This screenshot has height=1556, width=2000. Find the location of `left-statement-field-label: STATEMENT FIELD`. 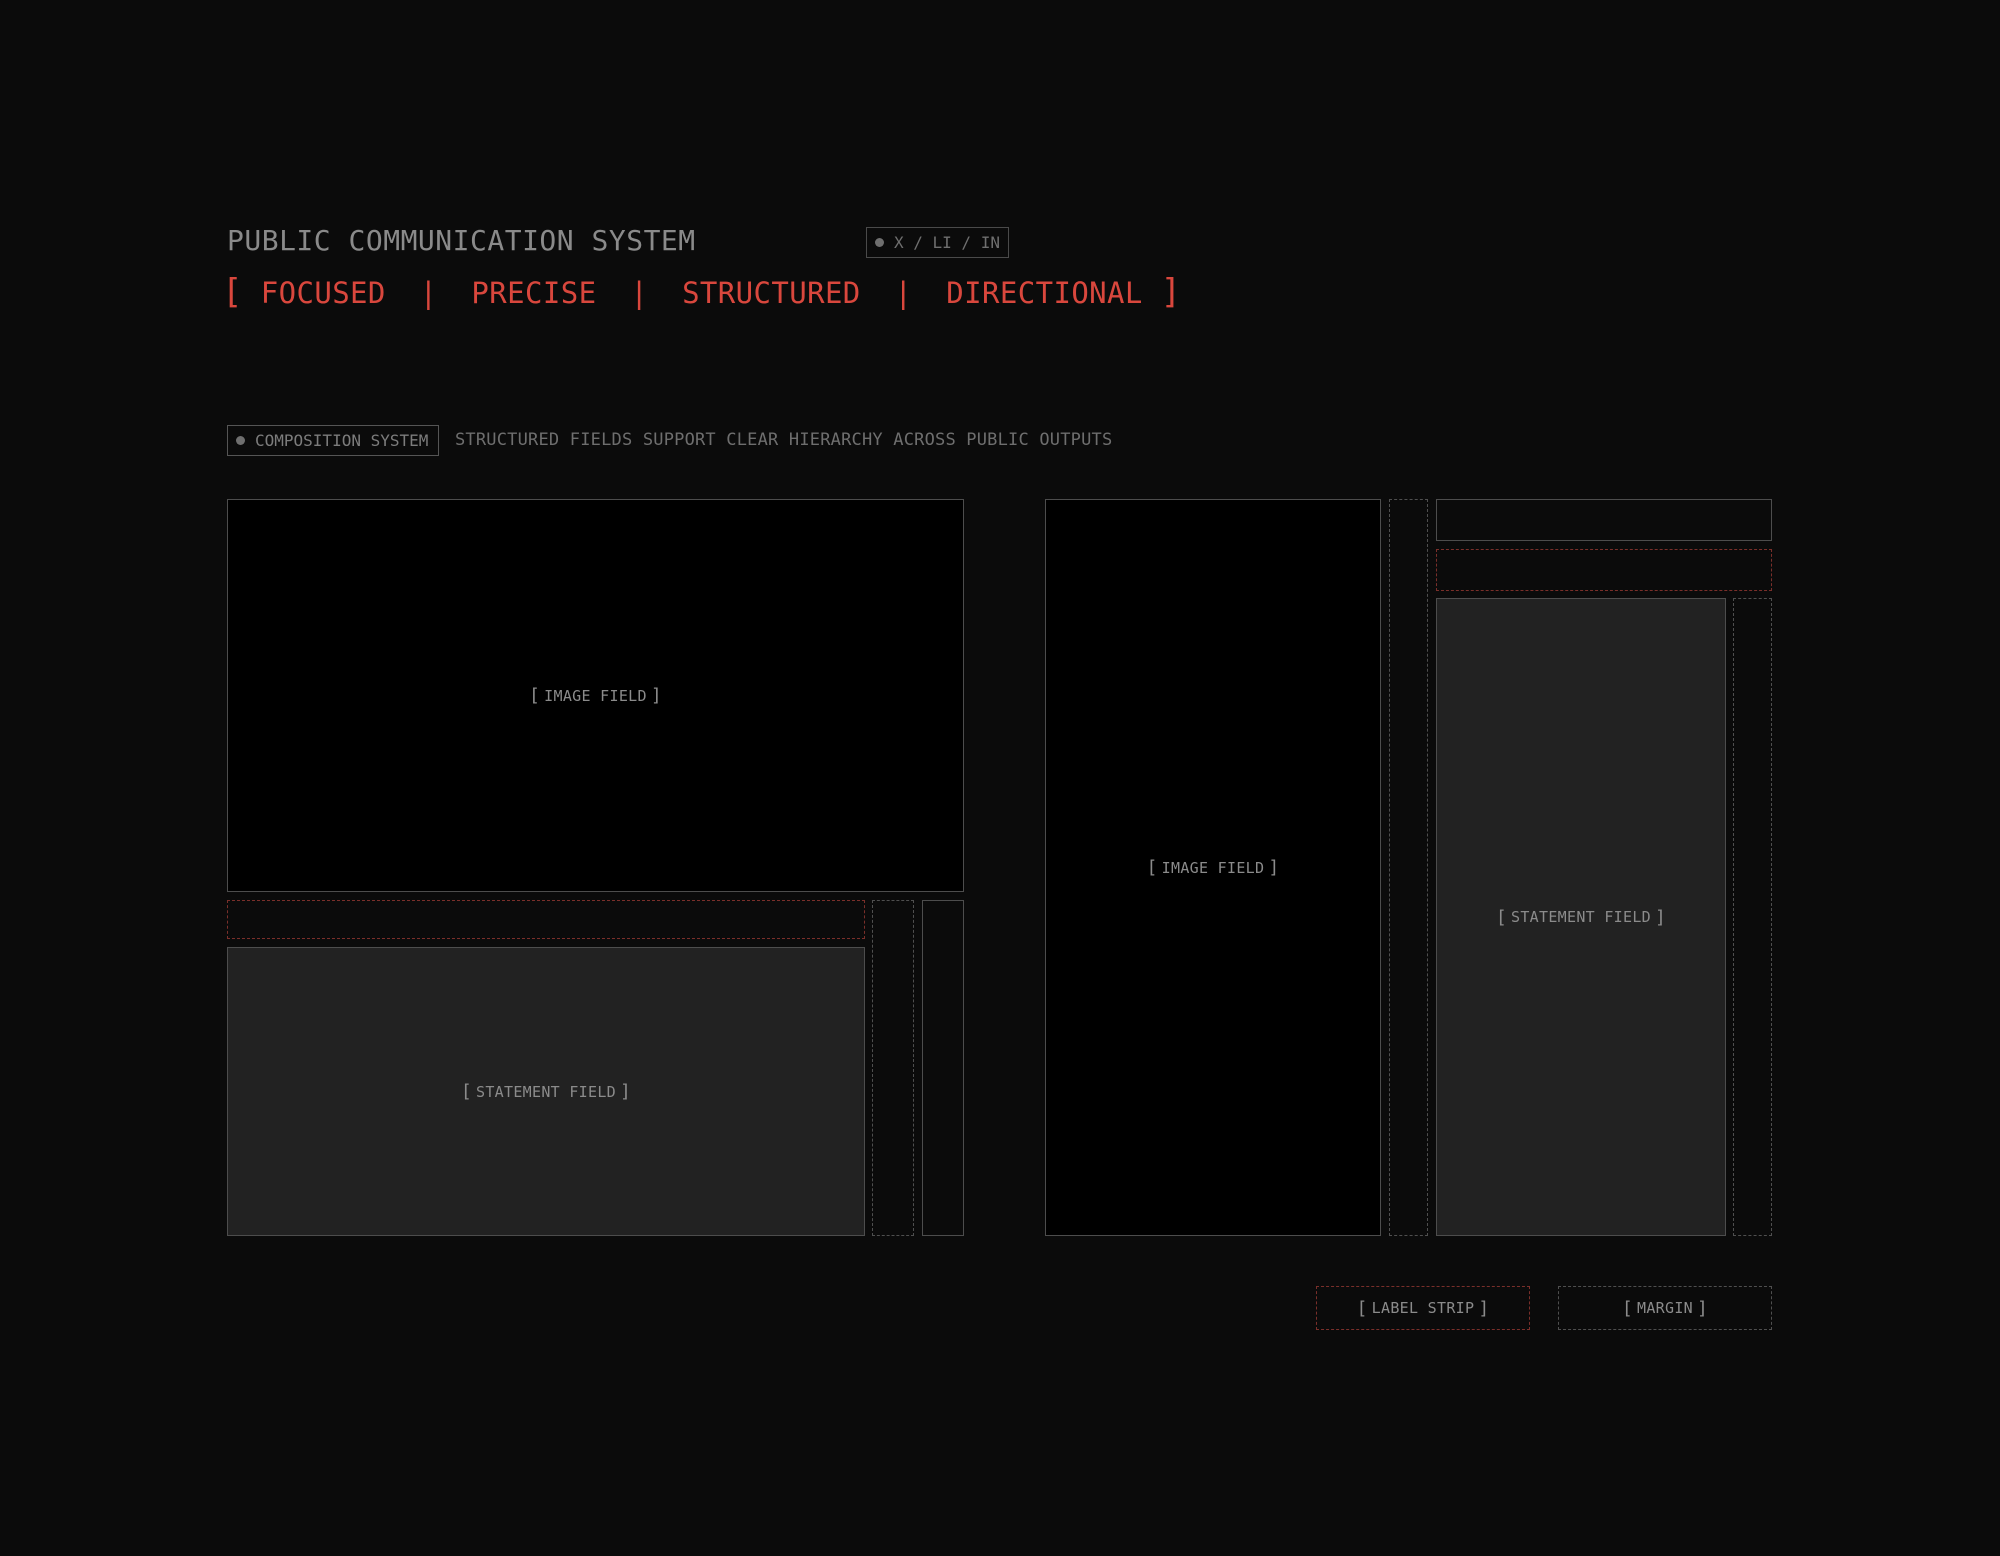

left-statement-field-label: STATEMENT FIELD is located at coordinates (546, 1091).